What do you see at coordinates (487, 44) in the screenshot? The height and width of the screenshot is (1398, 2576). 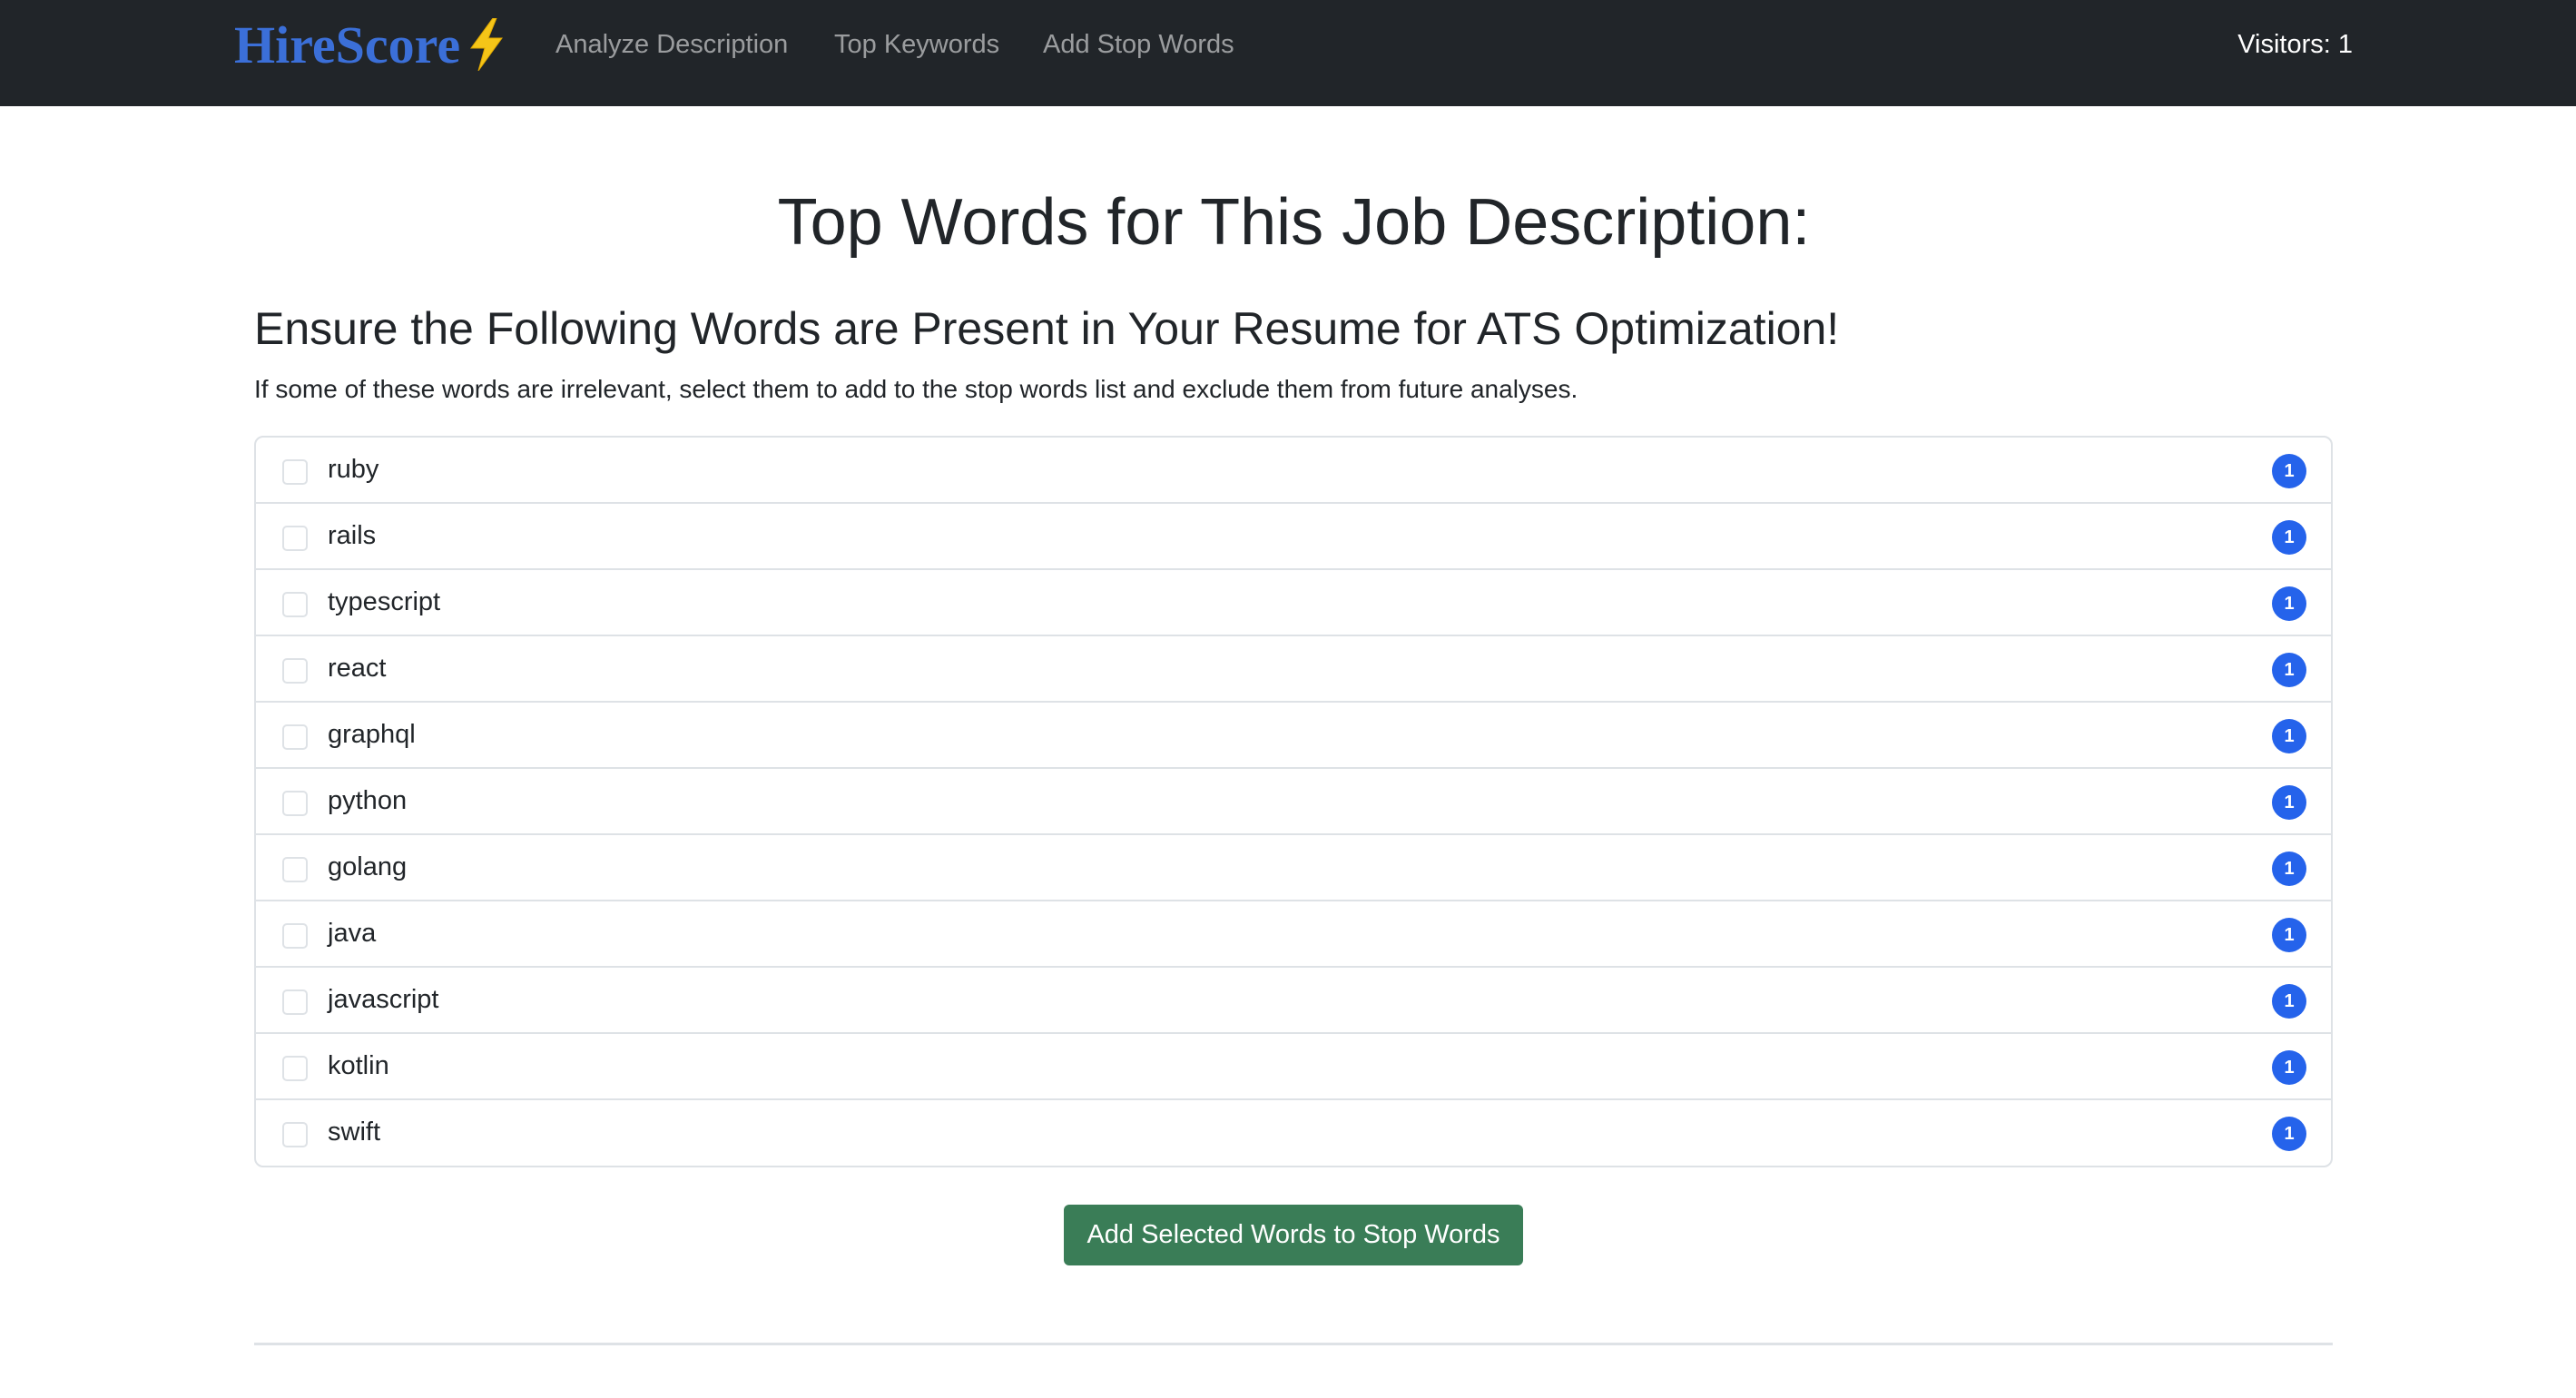 I see `lightning-bolt-icon` at bounding box center [487, 44].